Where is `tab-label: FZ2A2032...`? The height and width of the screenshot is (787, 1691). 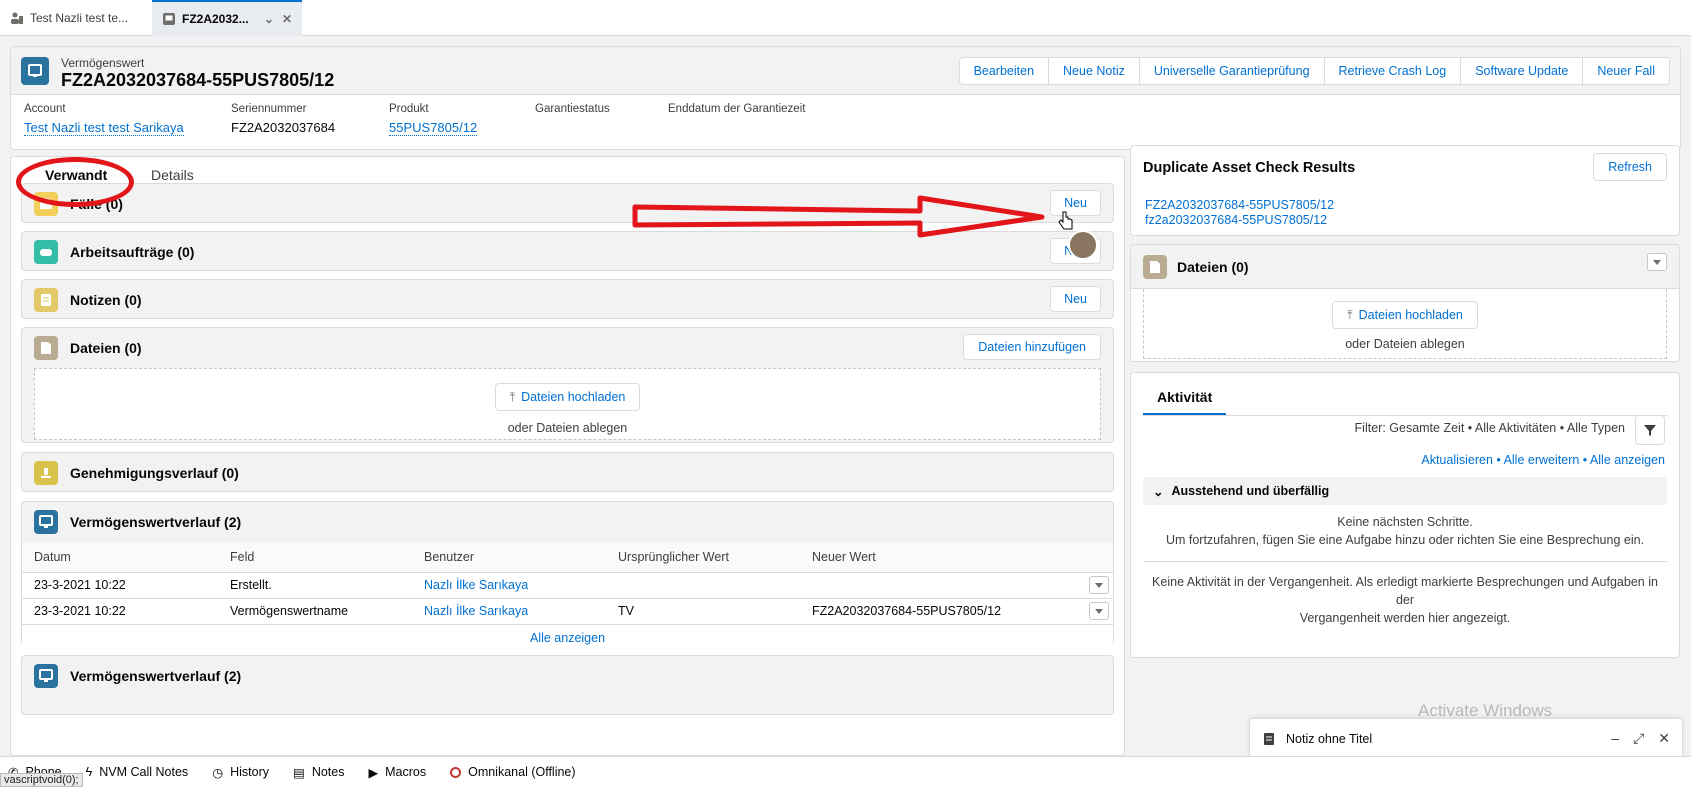
tab-label: FZ2A2032... is located at coordinates (215, 19).